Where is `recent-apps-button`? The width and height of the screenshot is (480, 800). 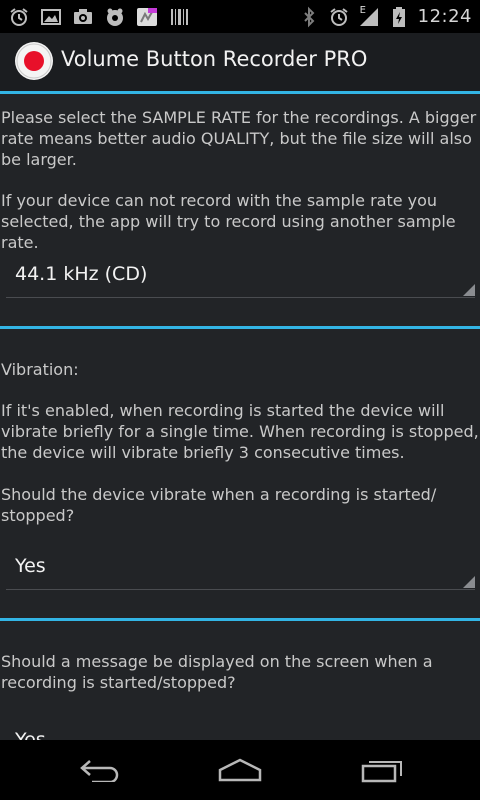
recent-apps-button is located at coordinates (382, 770).